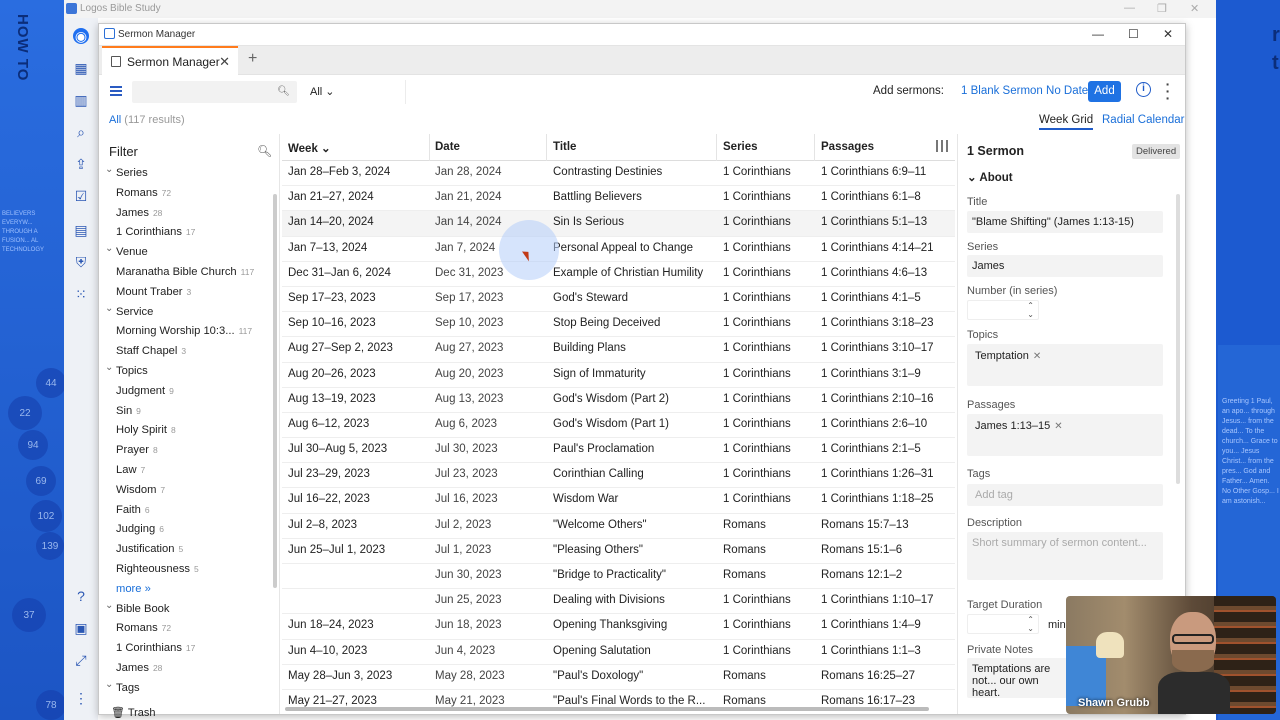 The image size is (1280, 720). I want to click on maximize-icon: ☐, so click(1133, 34).